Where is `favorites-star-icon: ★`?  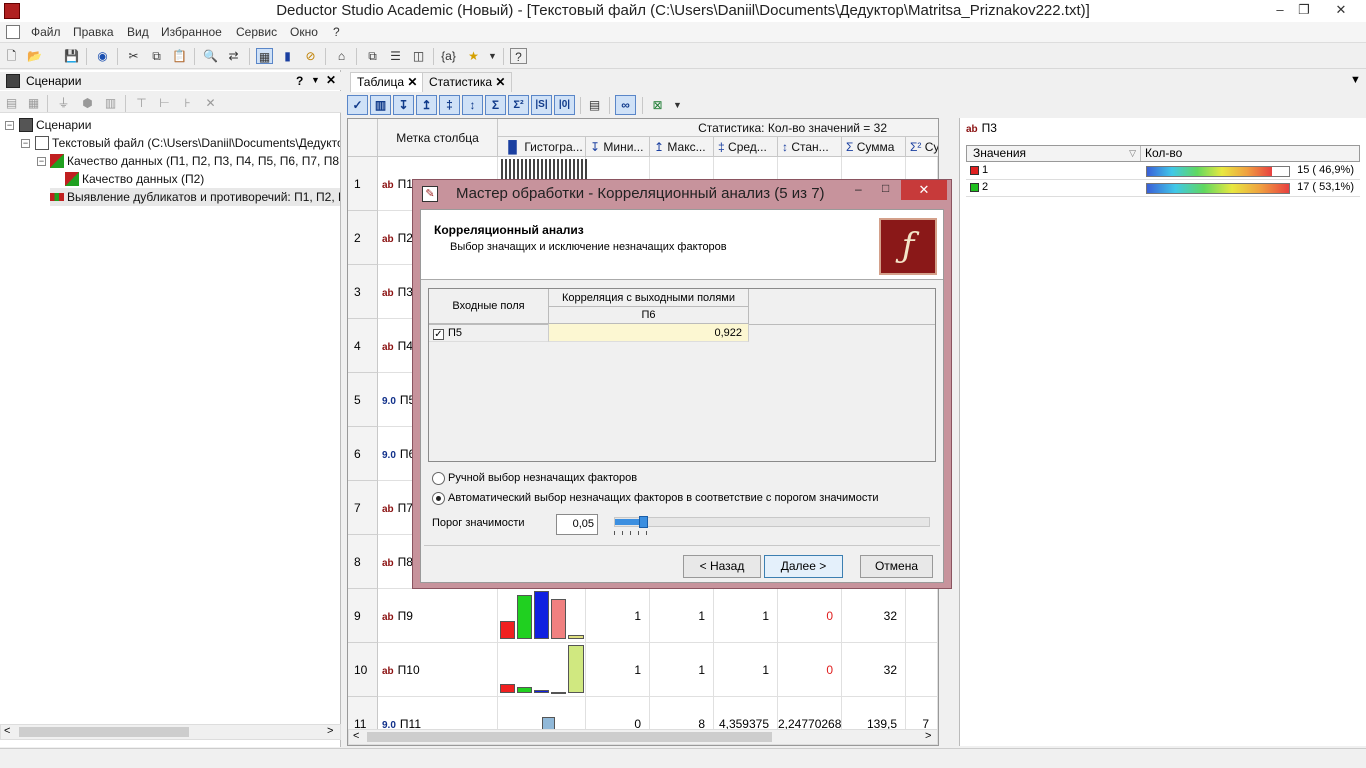 favorites-star-icon: ★ is located at coordinates (473, 56).